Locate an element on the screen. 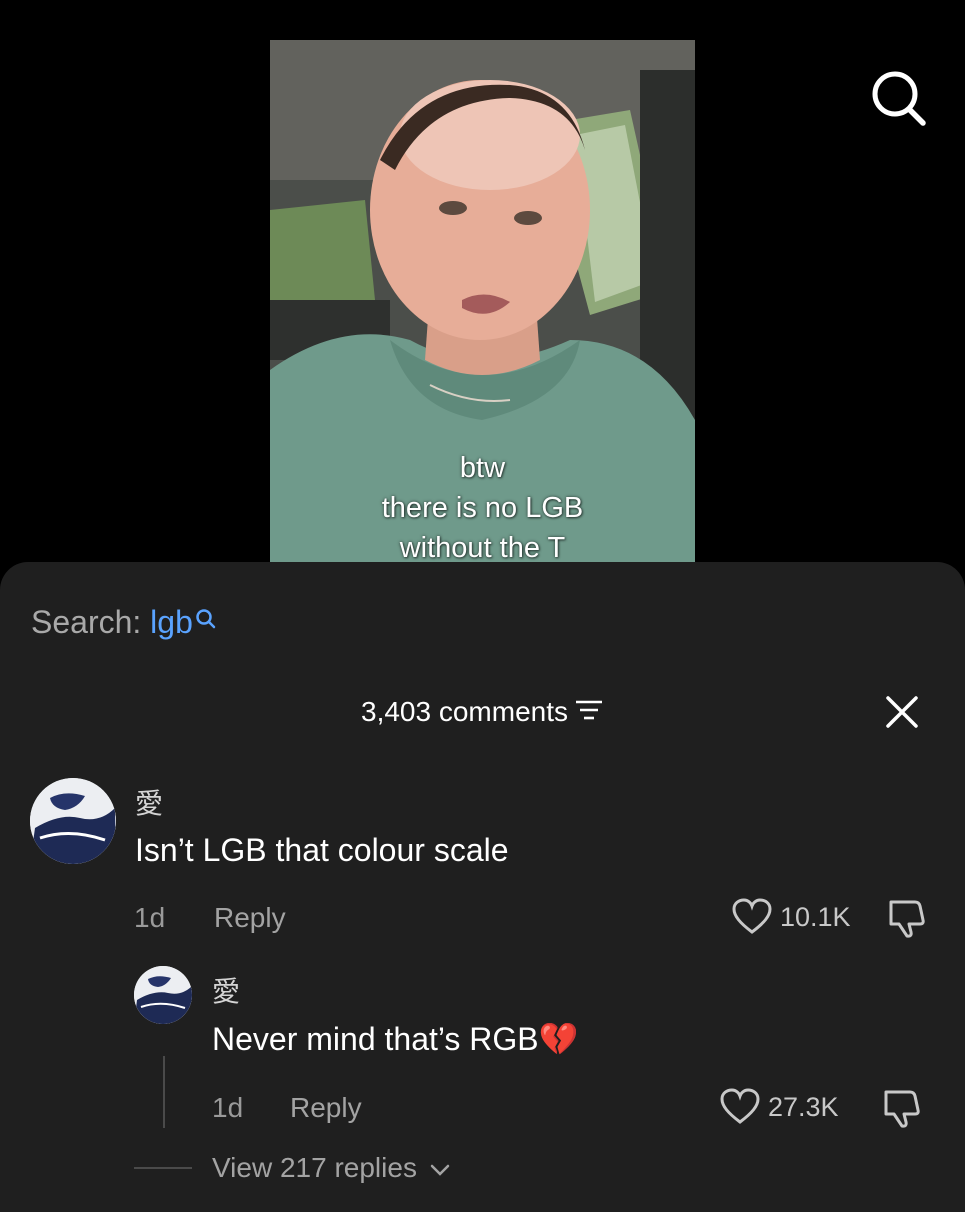 The image size is (965, 1212). like-button: 27.3K is located at coordinates (779, 1107).